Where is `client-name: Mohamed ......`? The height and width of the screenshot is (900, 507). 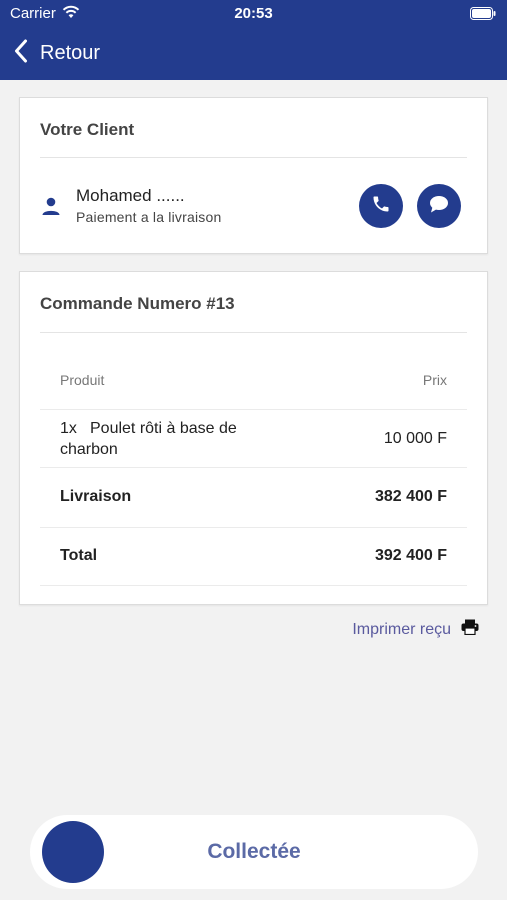
client-name: Mohamed ...... is located at coordinates (130, 195).